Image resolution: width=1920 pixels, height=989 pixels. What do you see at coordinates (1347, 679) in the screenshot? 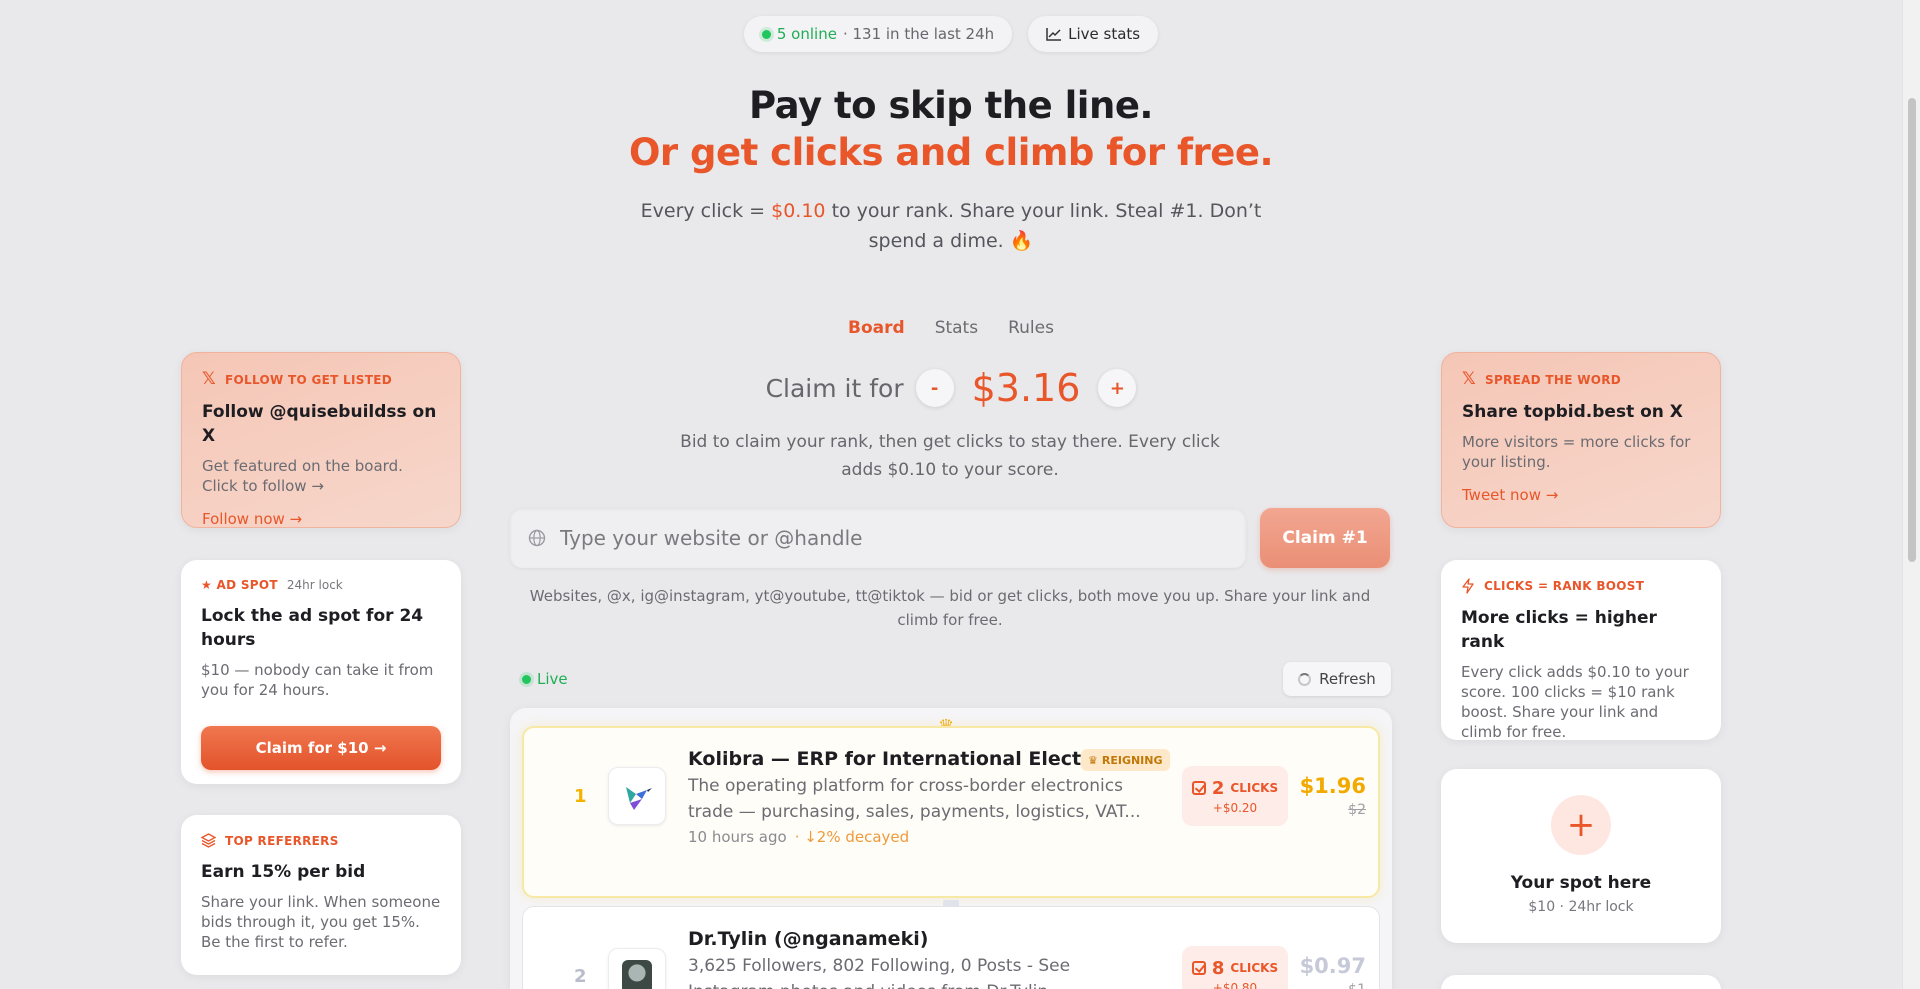
I see `refresh-label: Refresh` at bounding box center [1347, 679].